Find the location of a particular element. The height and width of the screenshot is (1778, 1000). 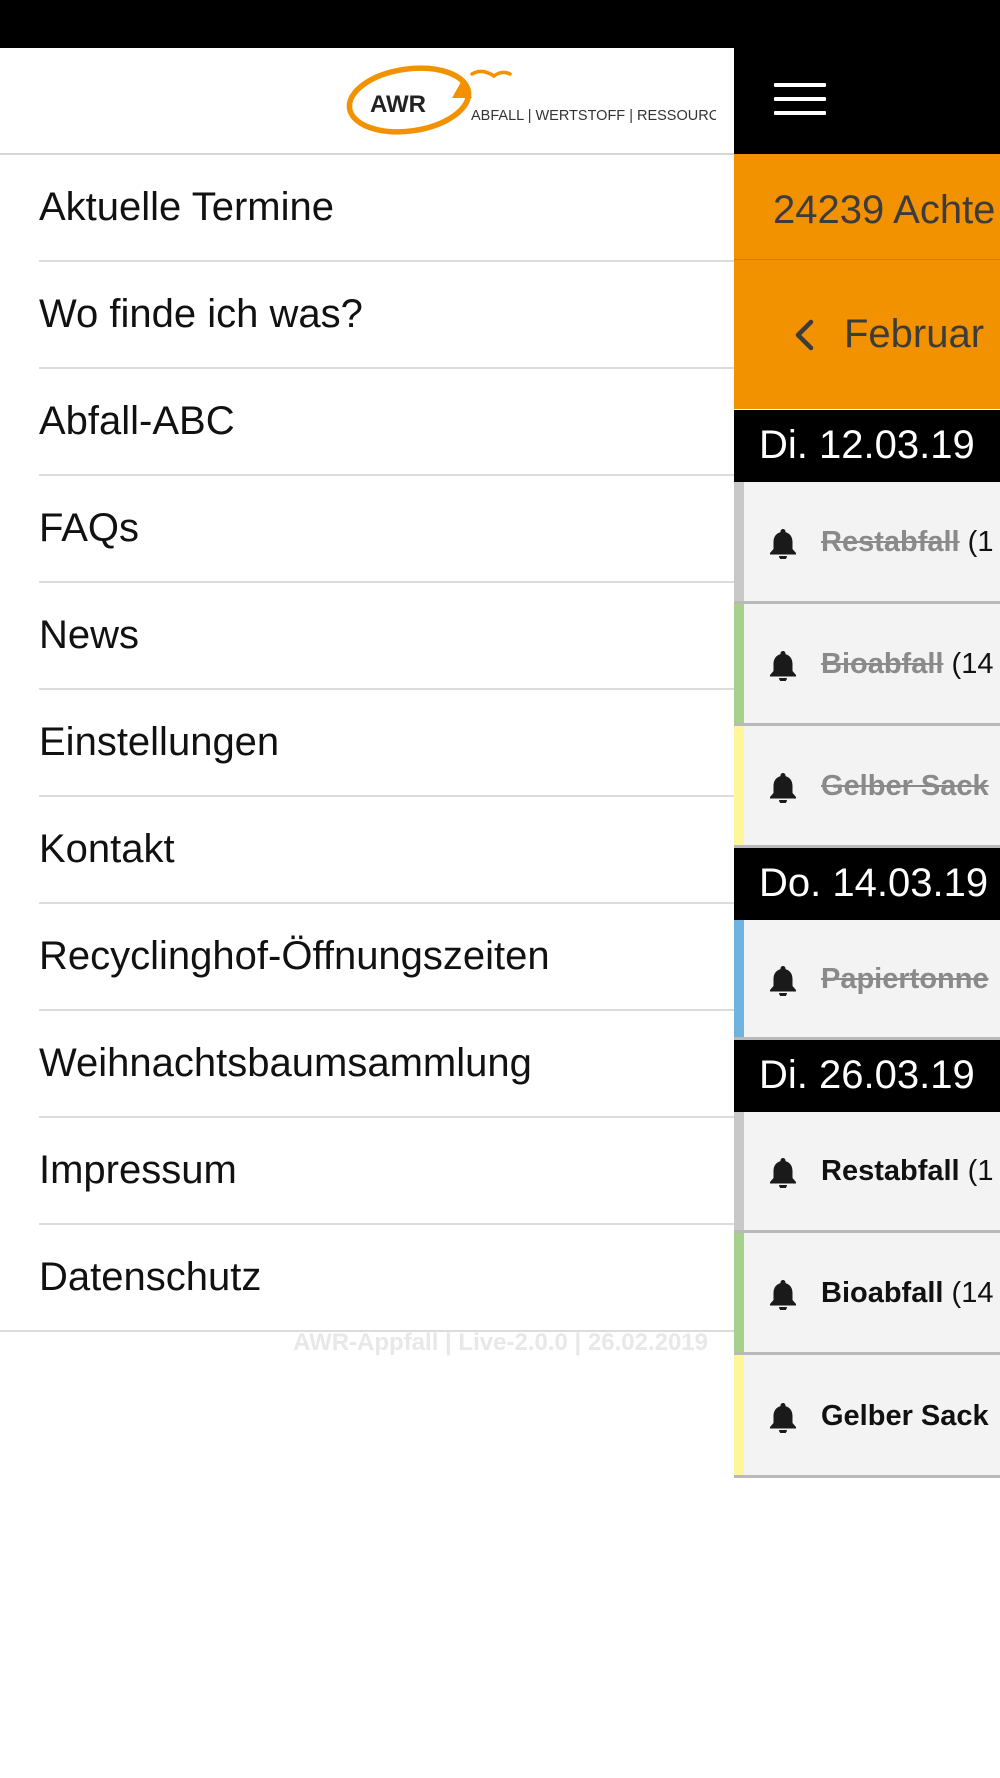

chevron-left-icon is located at coordinates (806, 335).